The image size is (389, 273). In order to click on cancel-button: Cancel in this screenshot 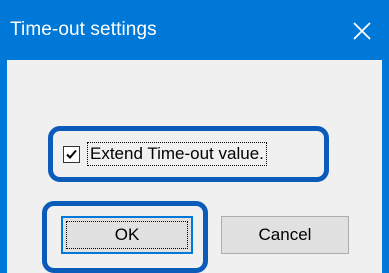, I will do `click(285, 235)`.